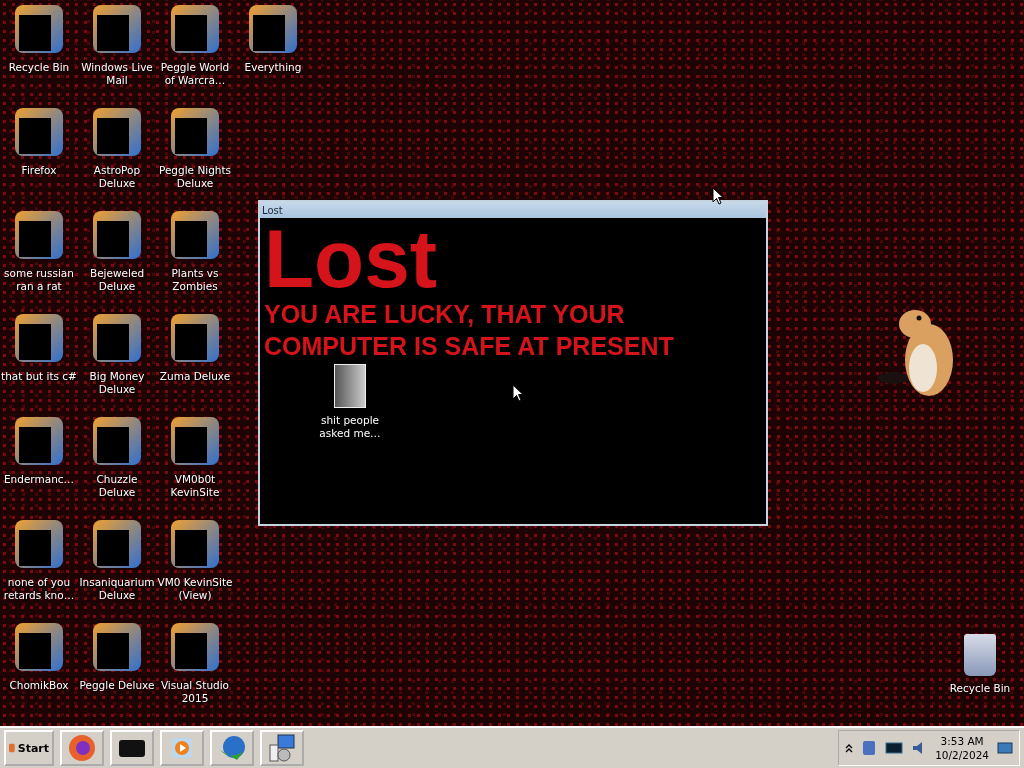  What do you see at coordinates (117, 74) in the screenshot?
I see `icon-label: Windows Live Mail` at bounding box center [117, 74].